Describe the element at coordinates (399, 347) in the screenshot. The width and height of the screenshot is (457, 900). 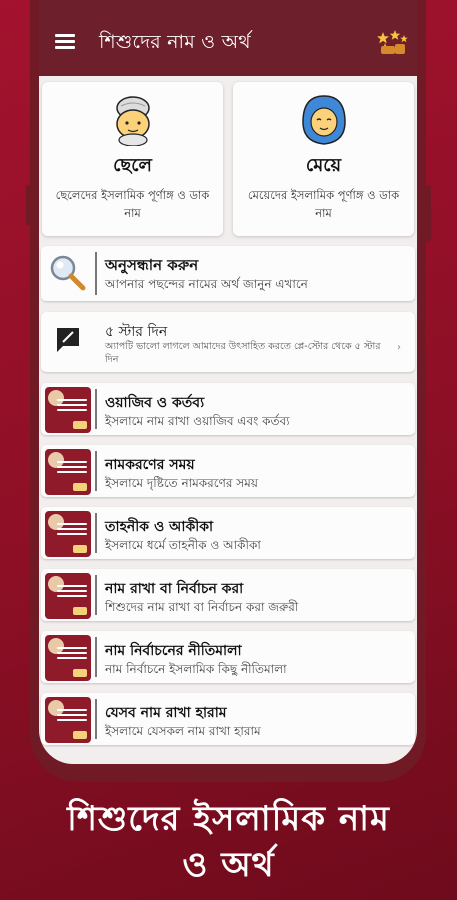
I see `chevron-right-icon: ›` at that location.